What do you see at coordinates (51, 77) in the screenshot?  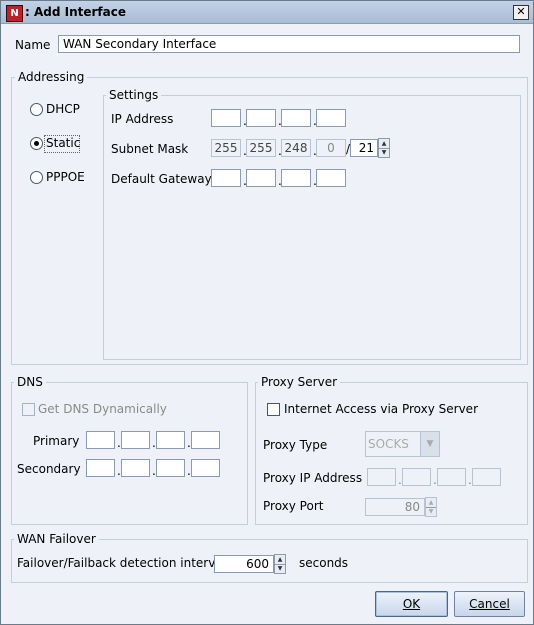 I see `addressing-legend: Addressing` at bounding box center [51, 77].